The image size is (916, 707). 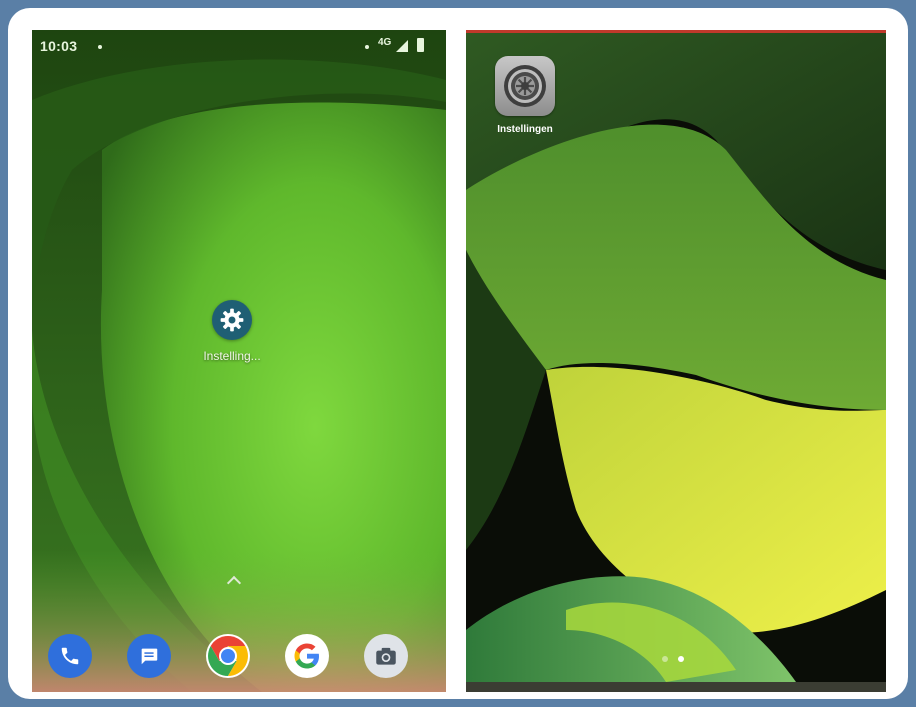 I want to click on camera-app-button, so click(x=386, y=656).